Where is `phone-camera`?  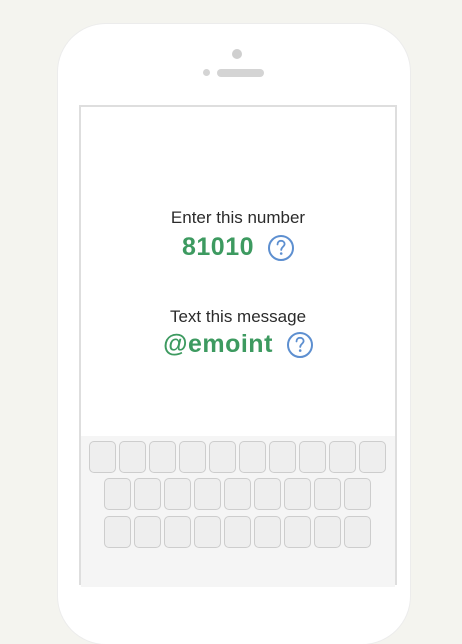
phone-camera is located at coordinates (237, 54).